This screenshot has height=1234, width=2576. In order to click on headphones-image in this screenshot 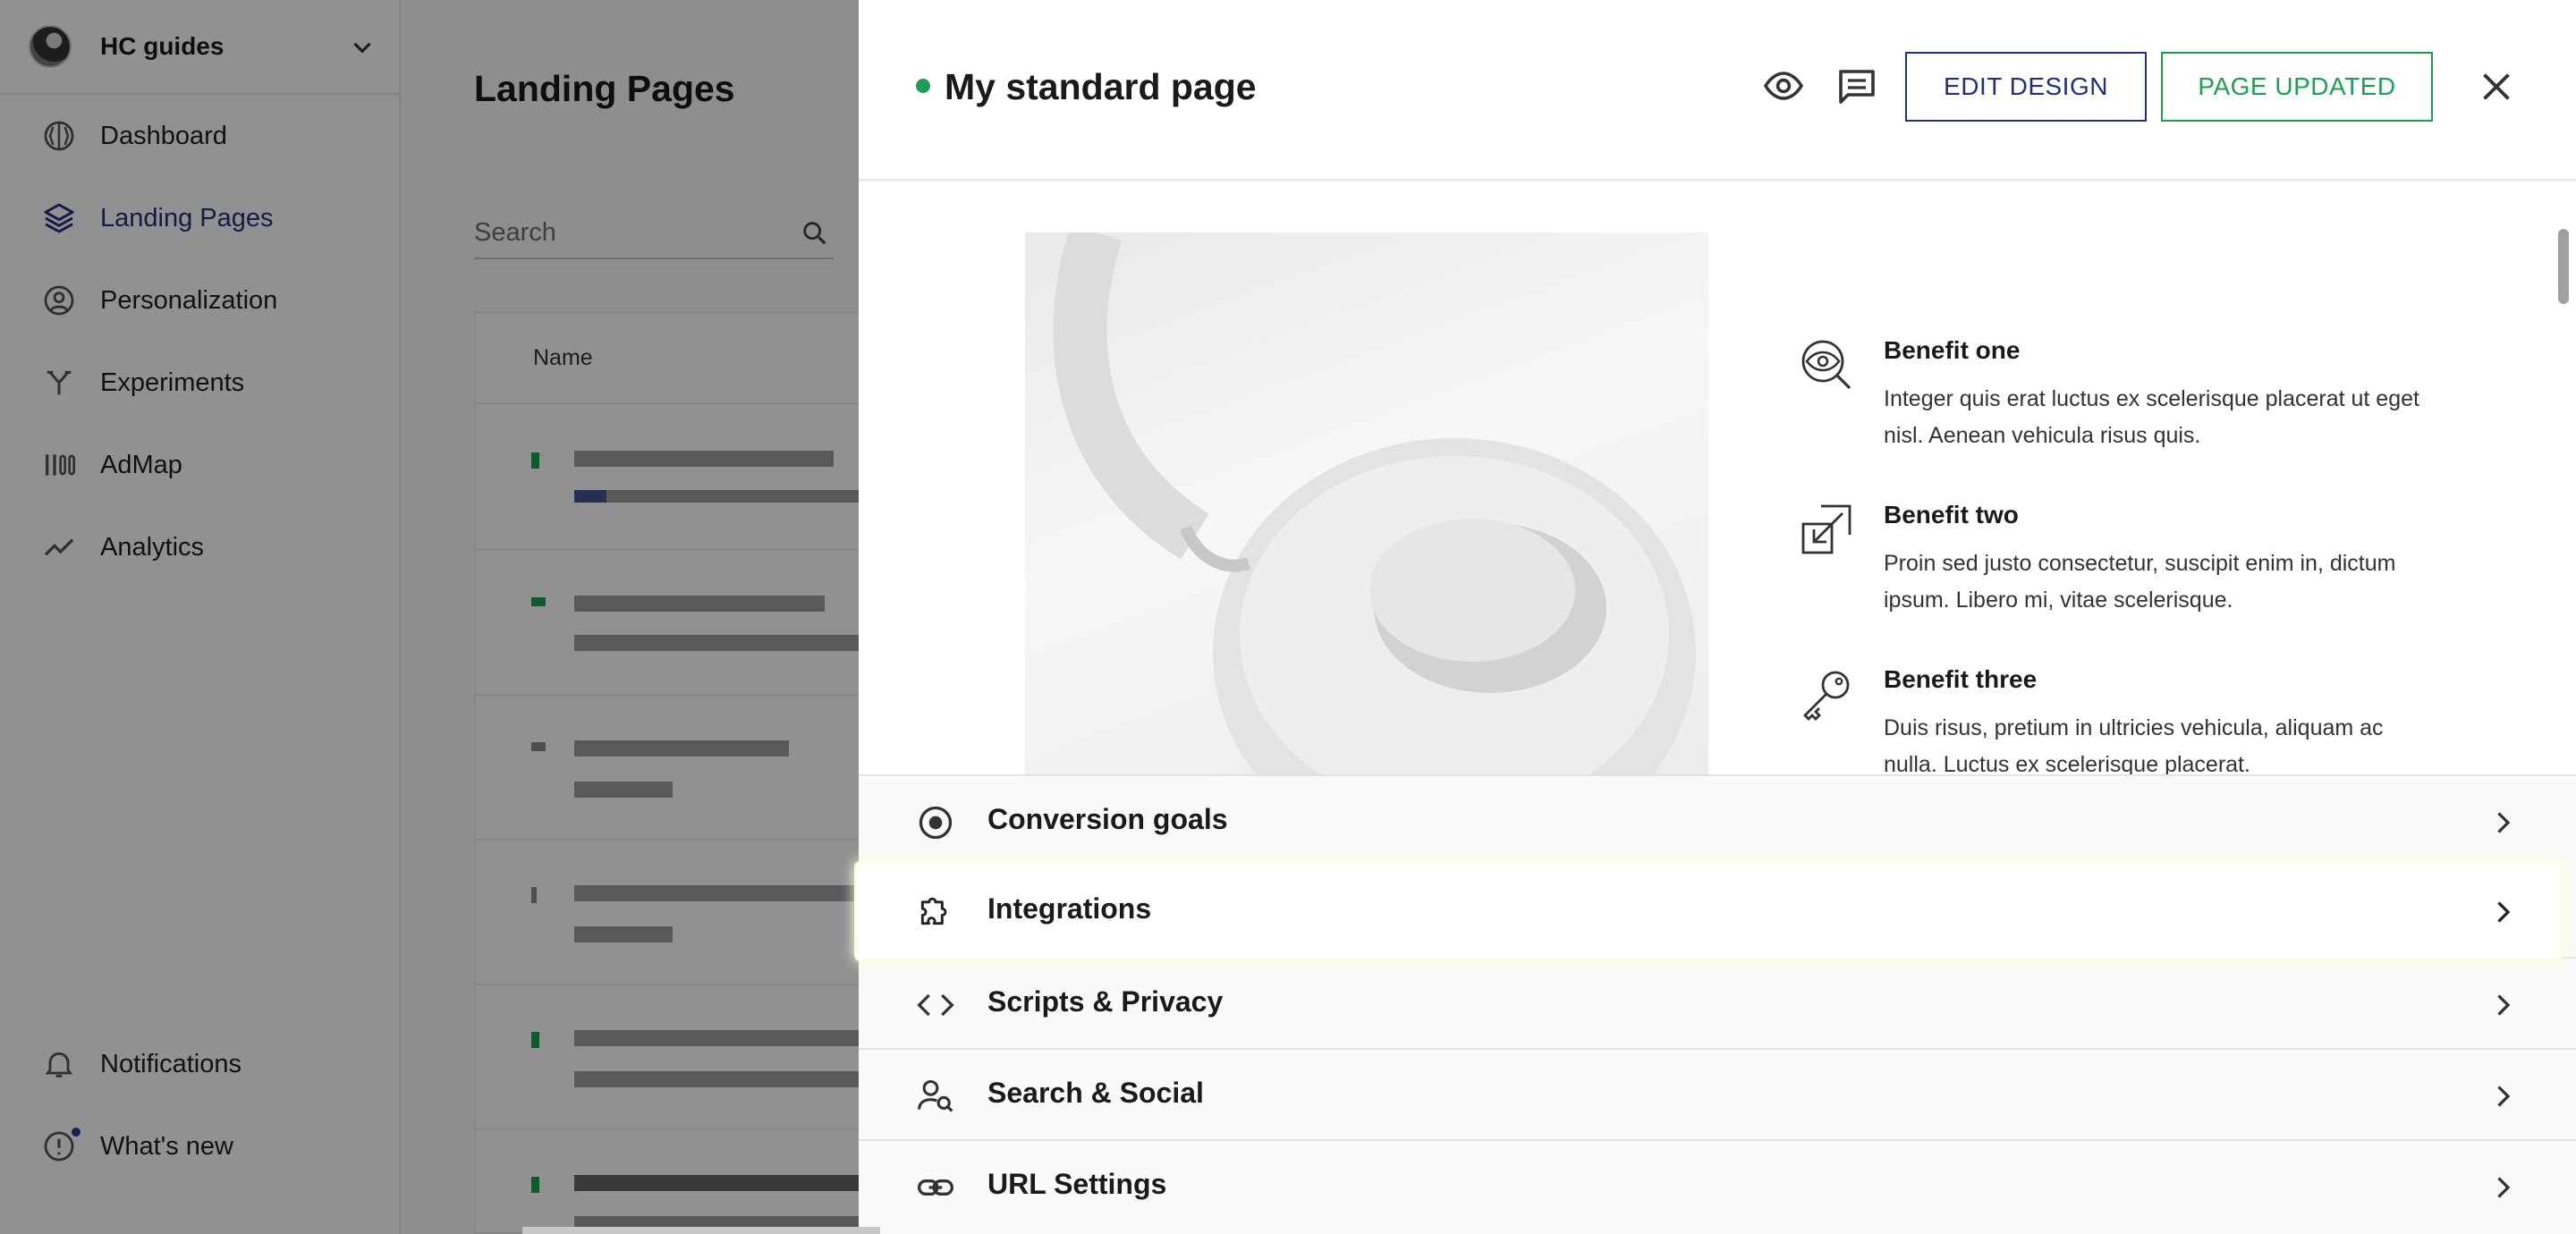, I will do `click(1374, 503)`.